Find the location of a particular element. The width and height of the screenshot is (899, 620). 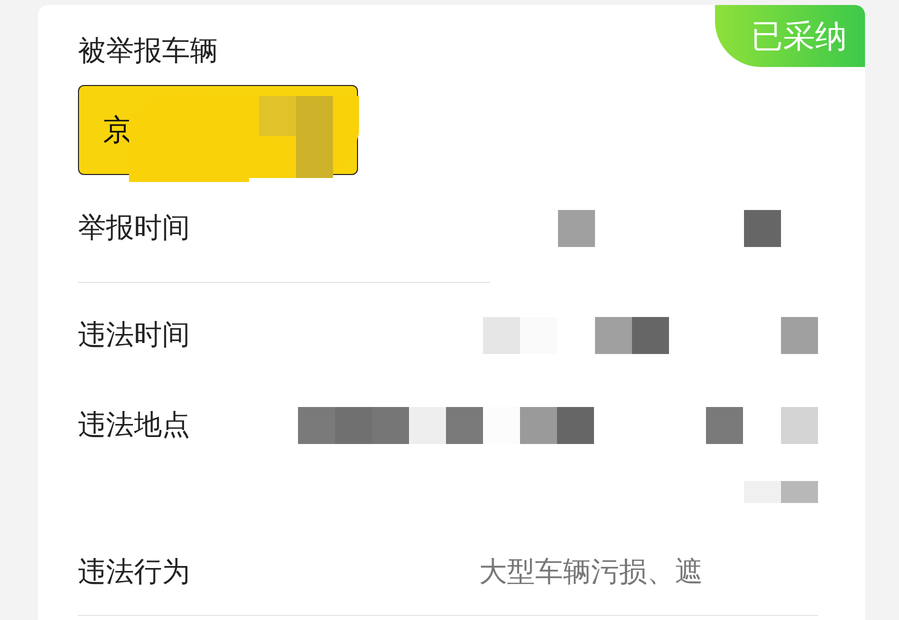

status-badge: 已采纳 is located at coordinates (790, 36).